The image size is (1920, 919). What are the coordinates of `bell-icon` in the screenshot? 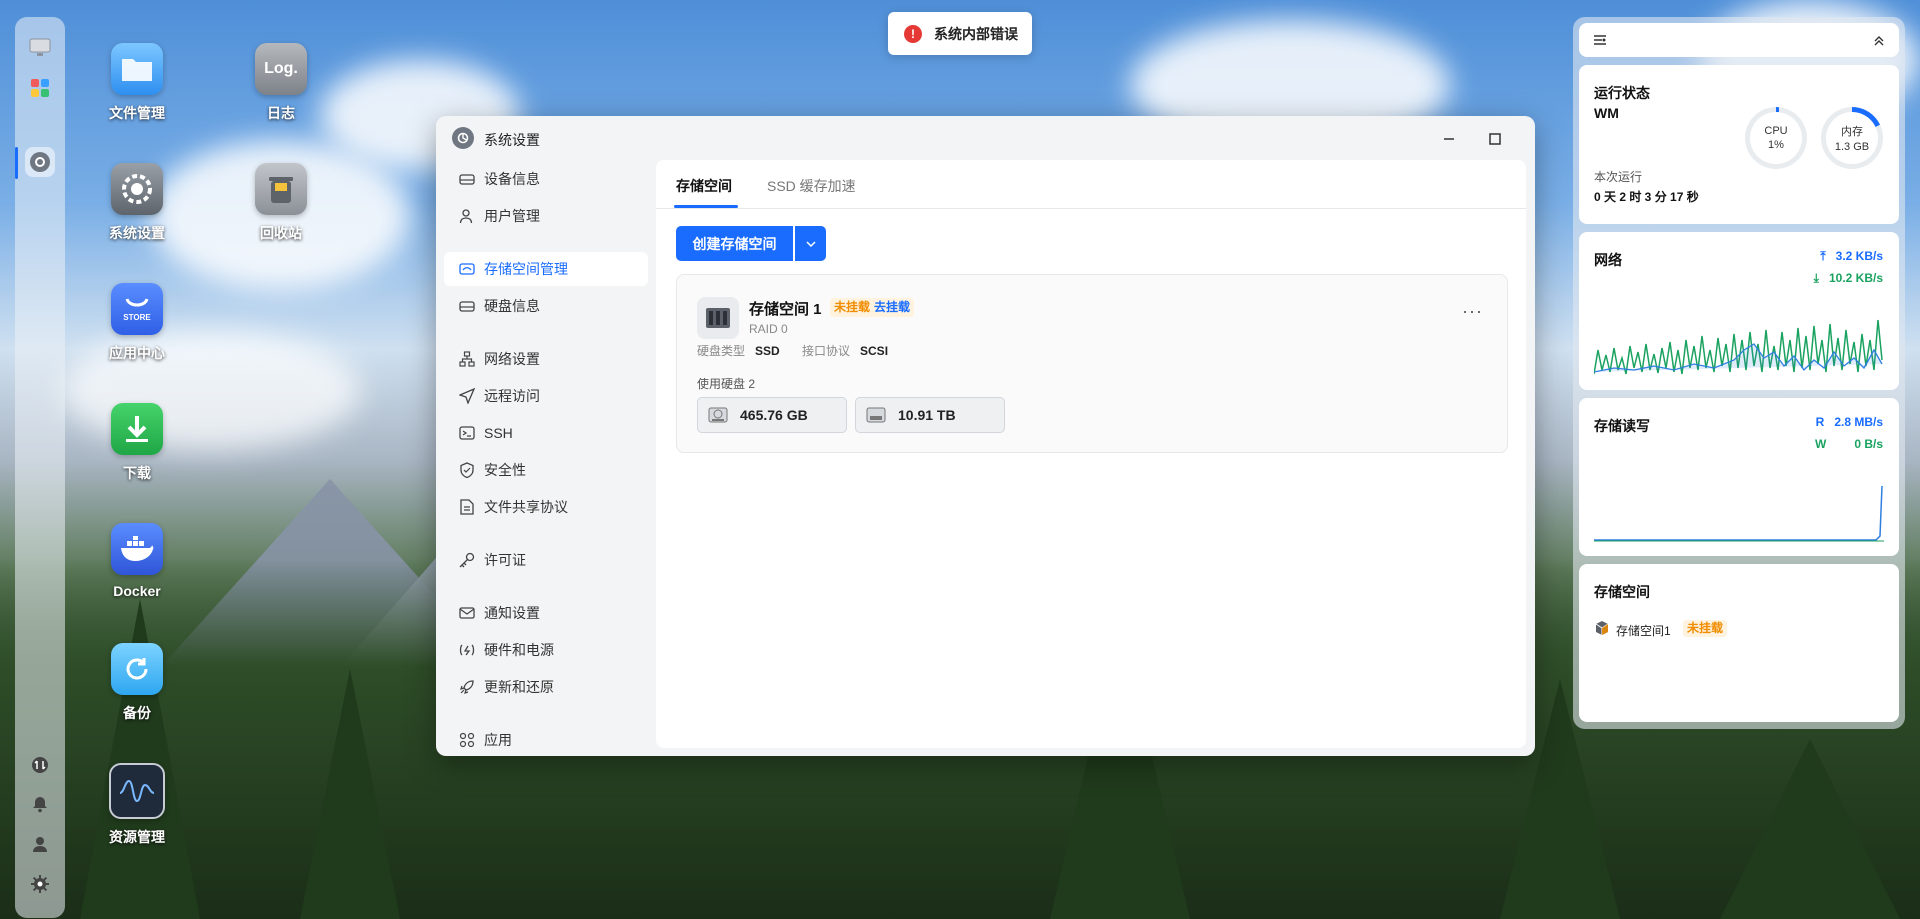 It's located at (40, 804).